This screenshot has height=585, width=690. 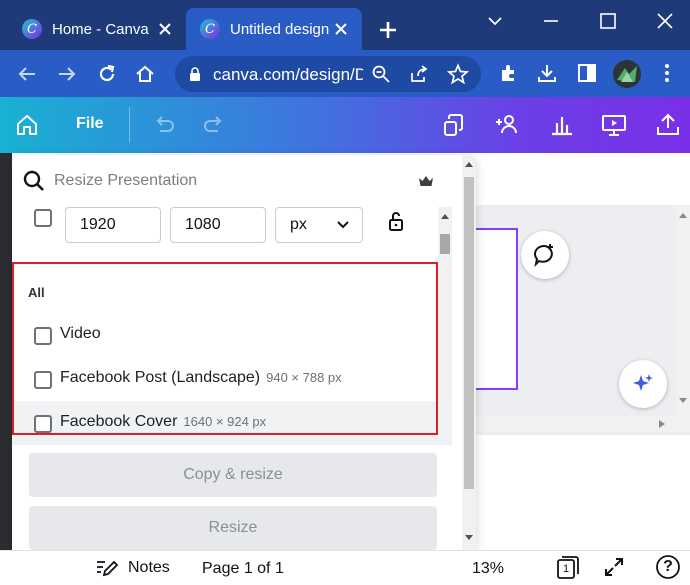 What do you see at coordinates (508, 125) in the screenshot?
I see `share-people-icon` at bounding box center [508, 125].